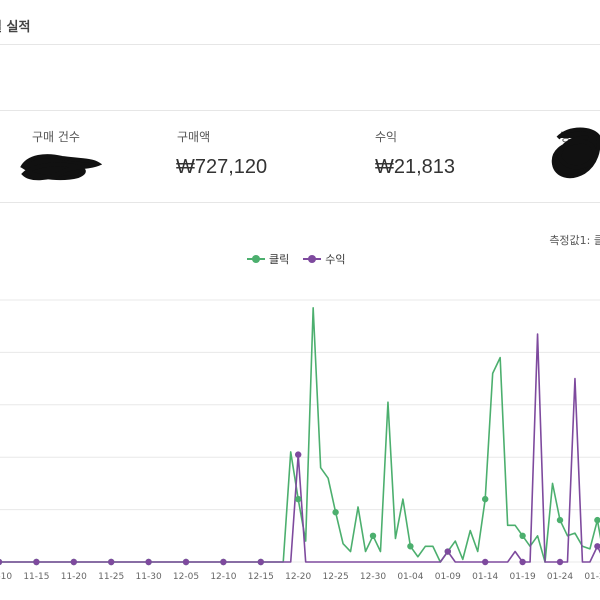  What do you see at coordinates (149, 577) in the screenshot?
I see `x-tick-label: 11-30` at bounding box center [149, 577].